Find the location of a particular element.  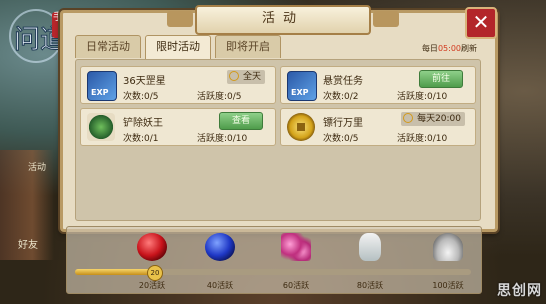

refresh-notice: 每日05:00刷新 is located at coordinates (449, 48).